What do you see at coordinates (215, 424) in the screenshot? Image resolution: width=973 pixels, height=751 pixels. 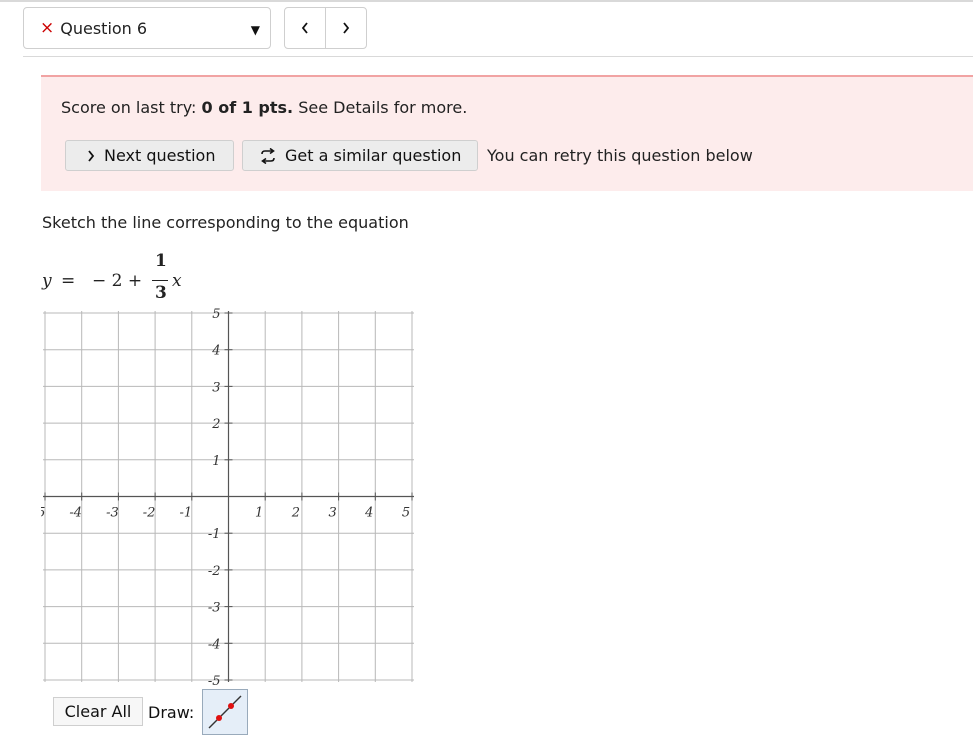 I see `y-tick-label: 2` at bounding box center [215, 424].